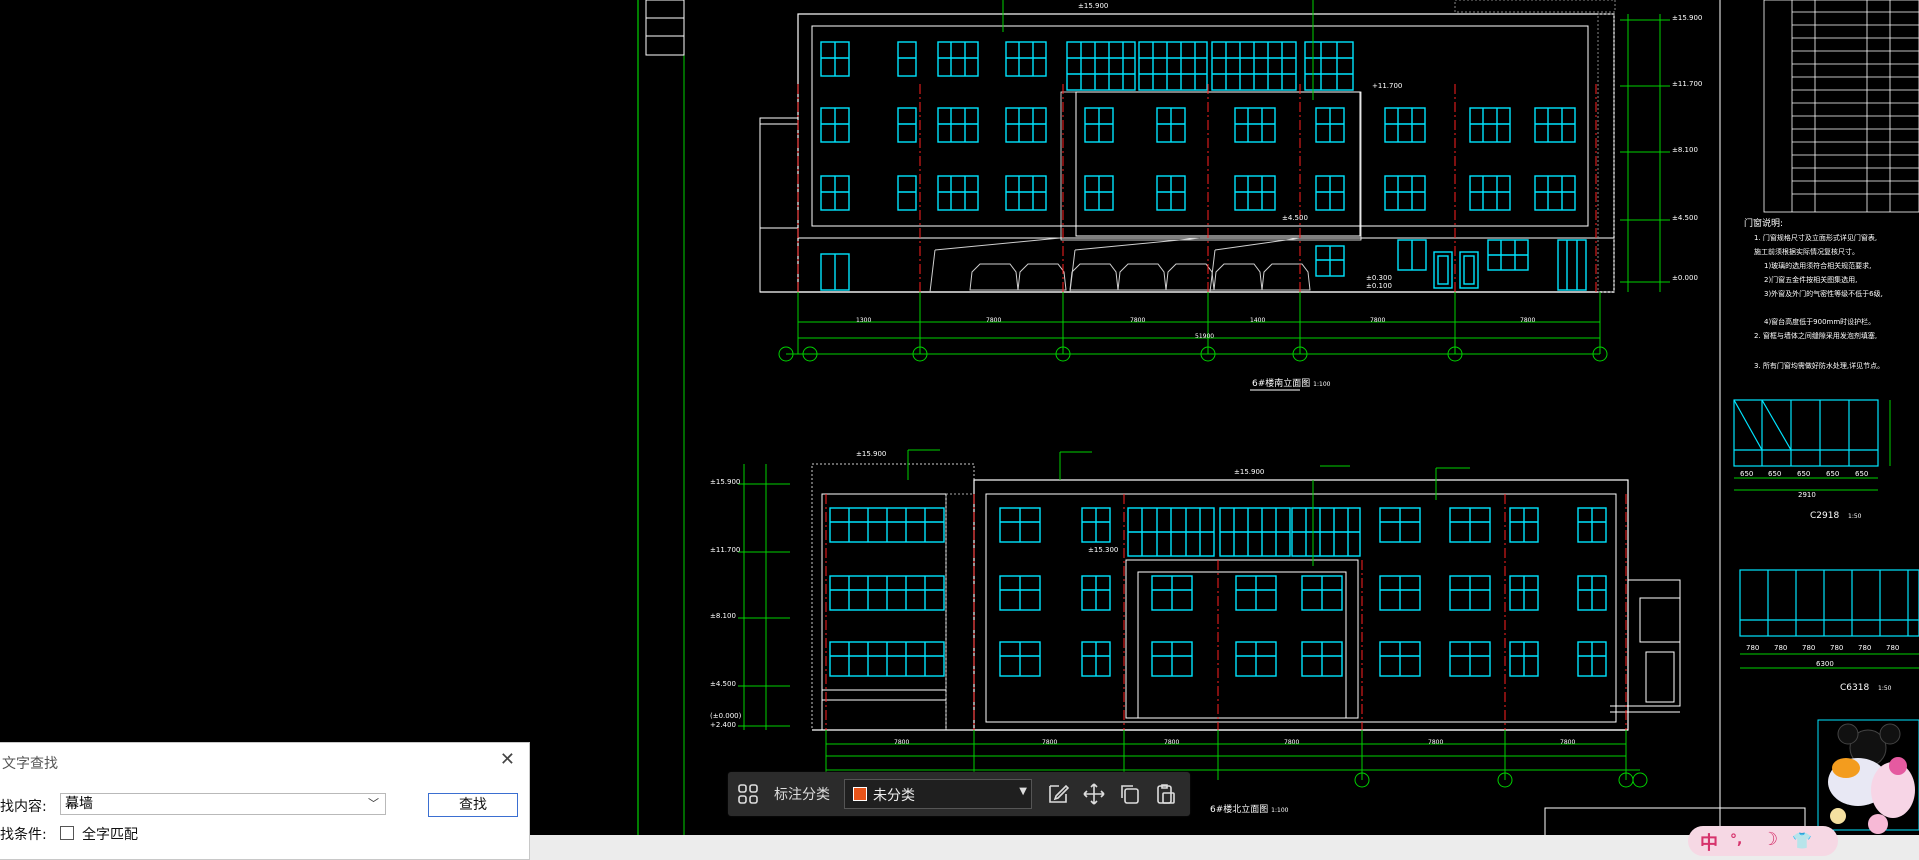  What do you see at coordinates (373, 804) in the screenshot?
I see `chevron-down-icon: ﹀` at bounding box center [373, 804].